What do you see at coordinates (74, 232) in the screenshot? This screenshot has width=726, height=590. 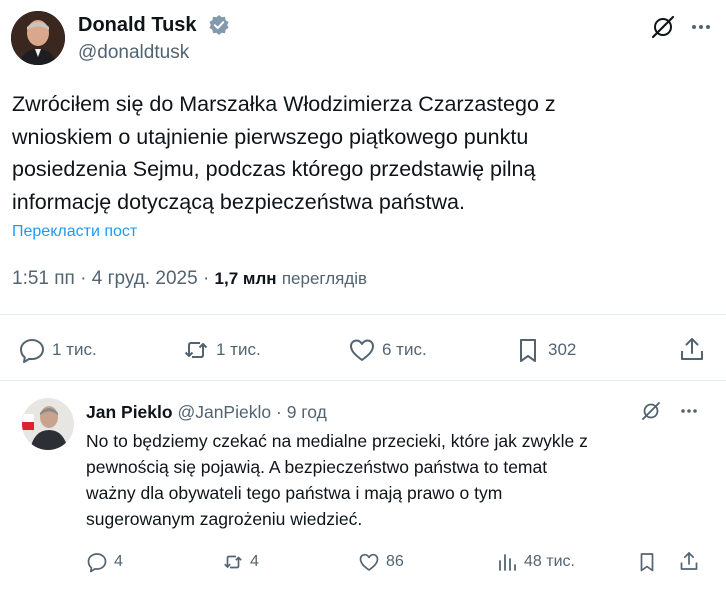 I see `translate-post-link: Перекласти пост` at bounding box center [74, 232].